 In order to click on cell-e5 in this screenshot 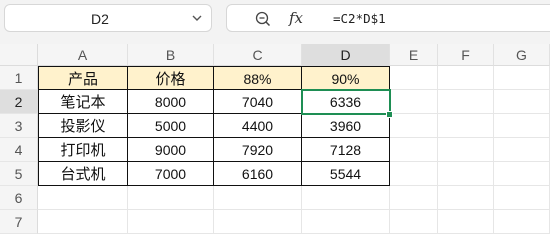, I will do `click(414, 174)`.